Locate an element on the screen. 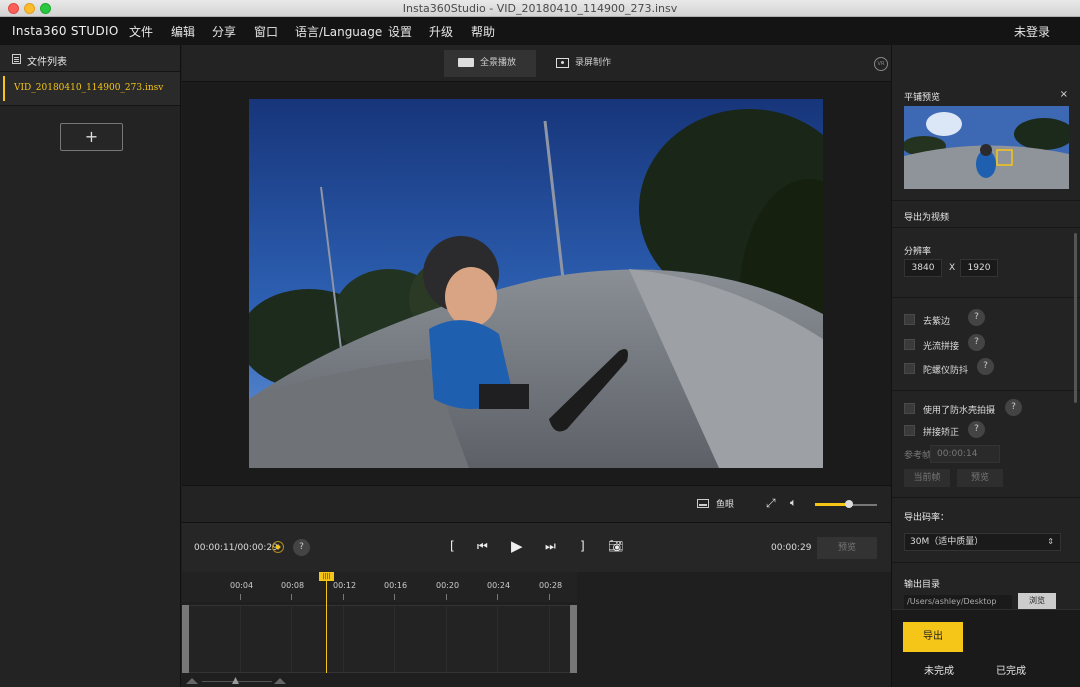 The image size is (1080, 687). stitch-correction-label: 拼接矫正 is located at coordinates (941, 433).